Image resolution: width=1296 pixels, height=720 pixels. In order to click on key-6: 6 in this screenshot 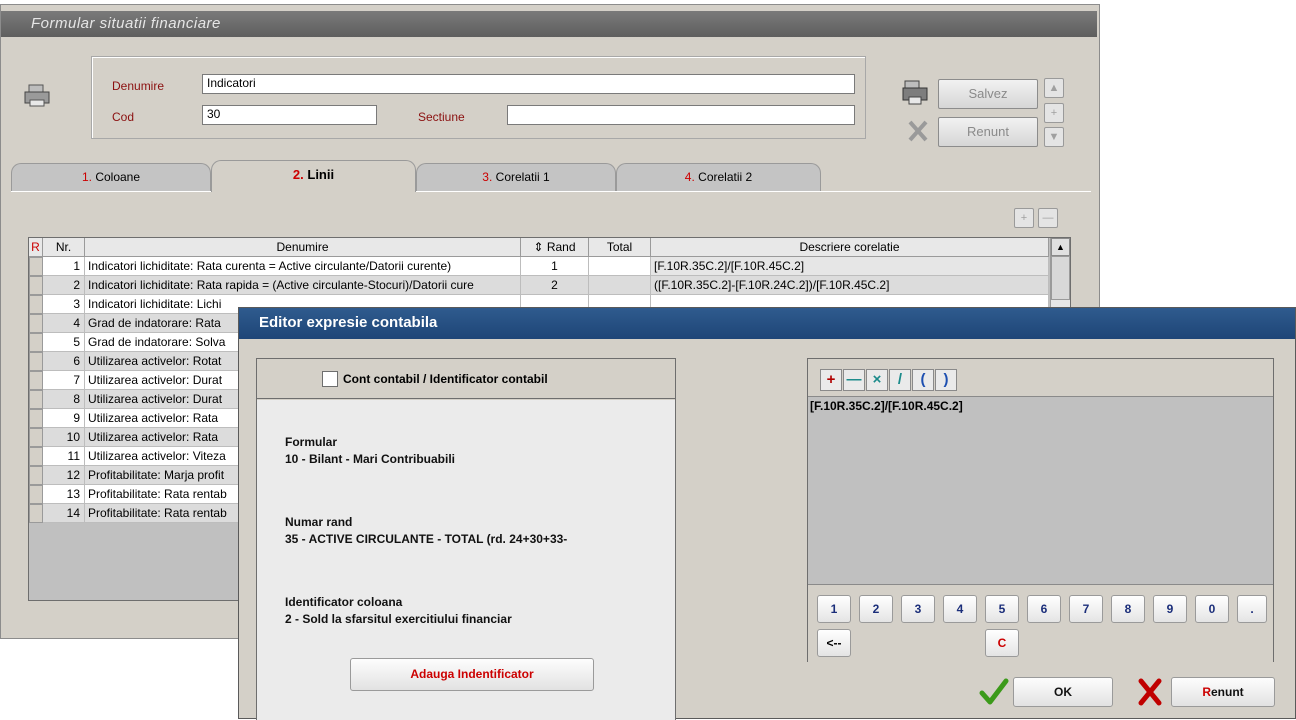, I will do `click(1044, 609)`.